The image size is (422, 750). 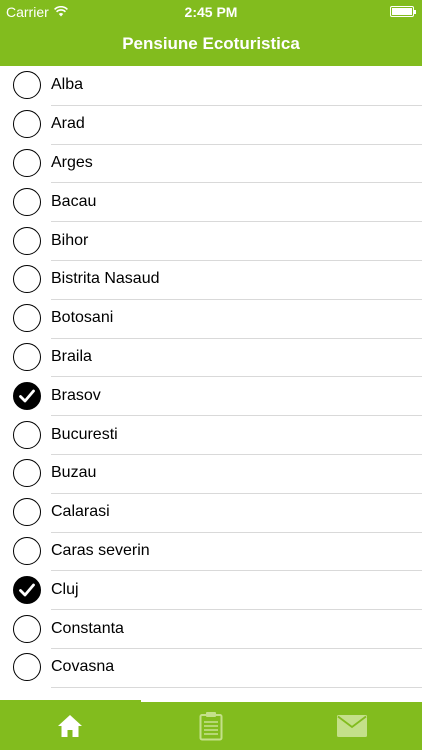 What do you see at coordinates (211, 513) in the screenshot?
I see `list-item: Calarasi` at bounding box center [211, 513].